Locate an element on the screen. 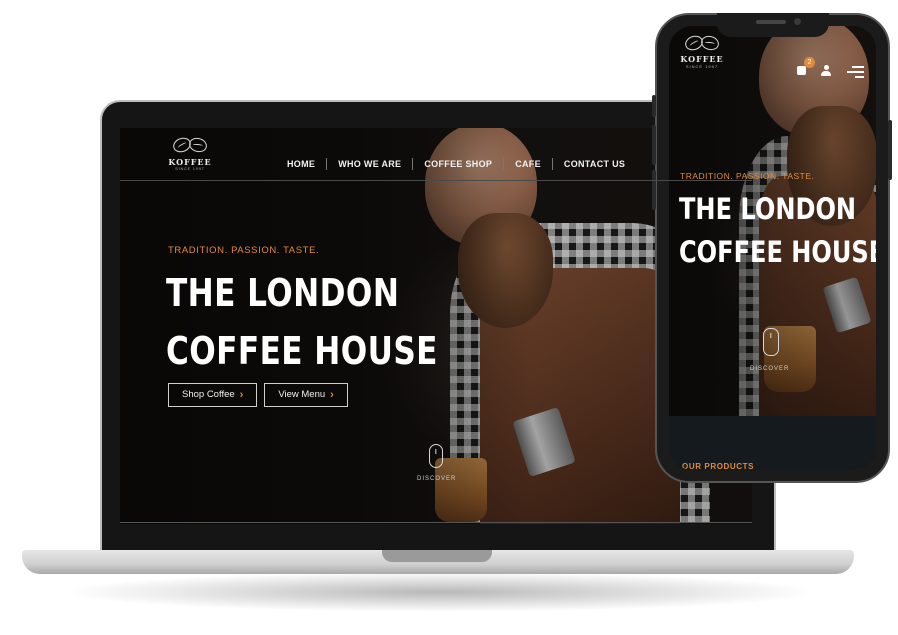 This screenshot has width=898, height=635. hero-title-line2: COFFEE HOUSE is located at coordinates (302, 351).